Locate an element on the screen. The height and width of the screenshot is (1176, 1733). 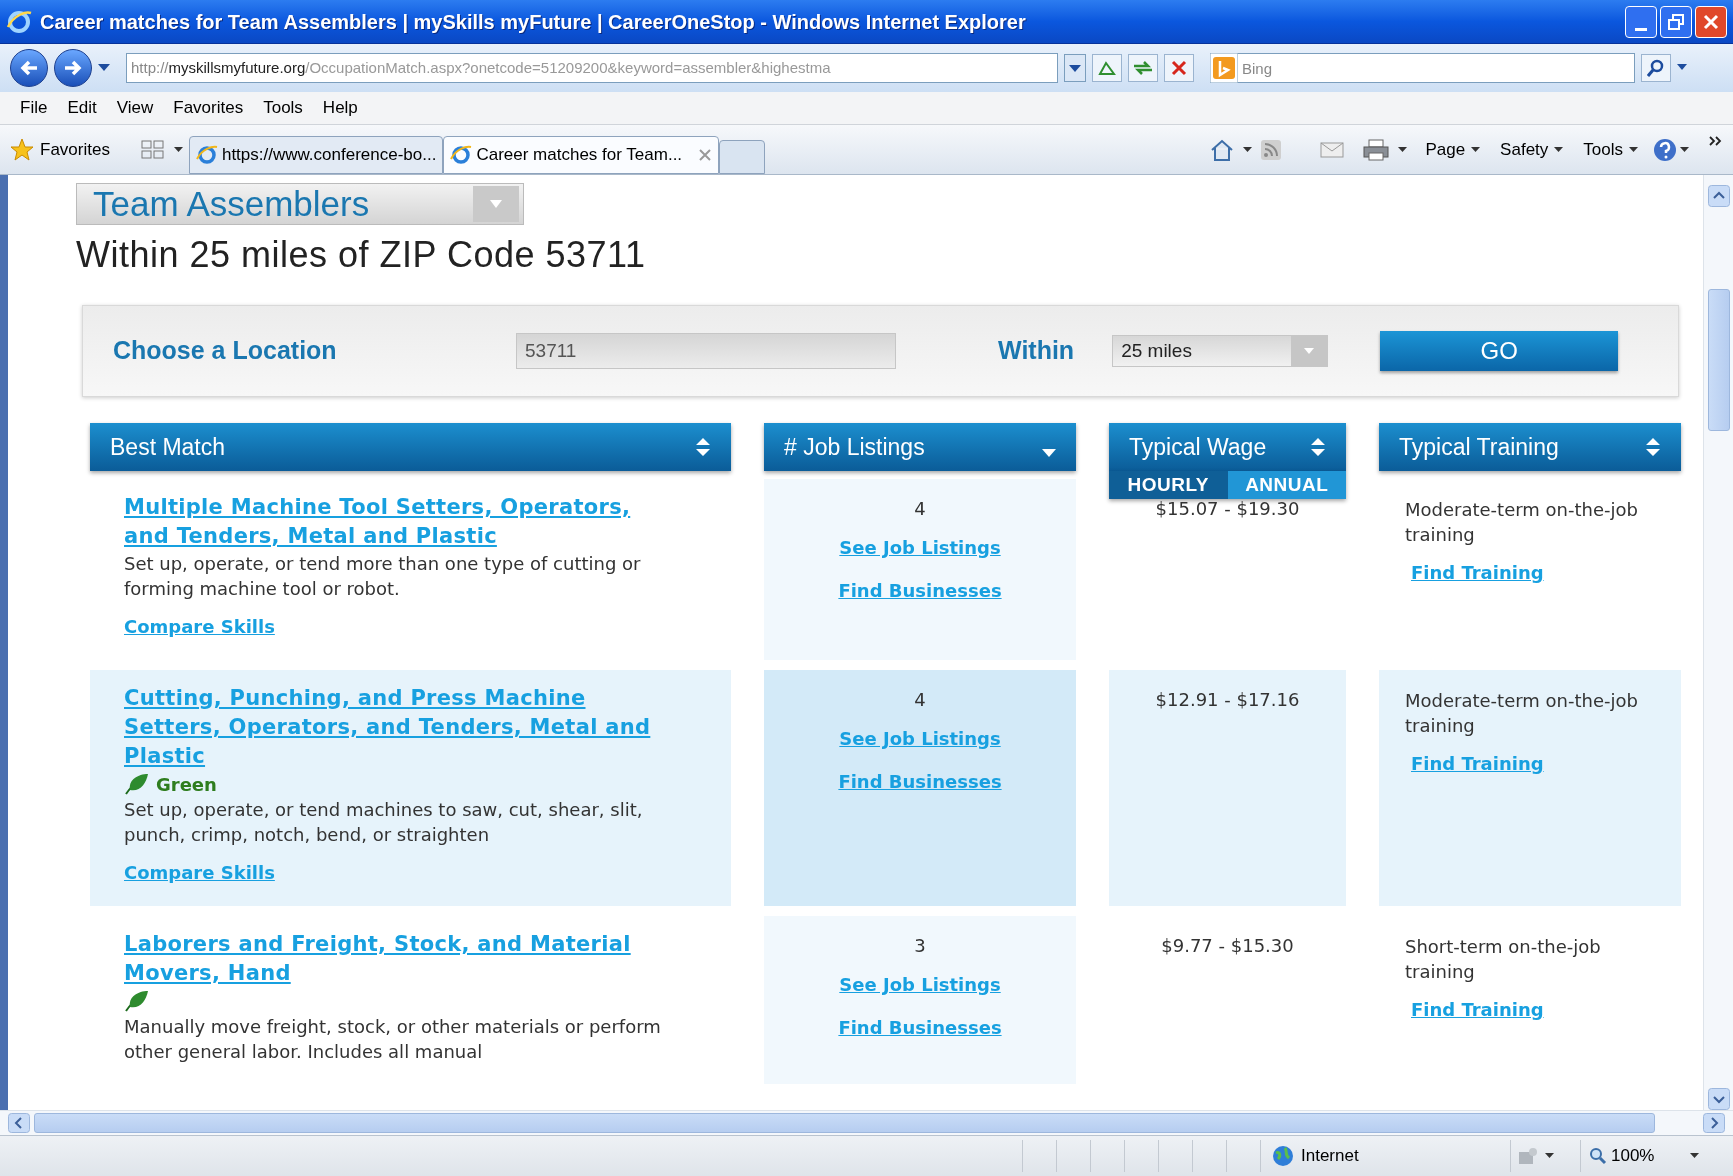
search-engine-logo-icon is located at coordinates (1224, 68).